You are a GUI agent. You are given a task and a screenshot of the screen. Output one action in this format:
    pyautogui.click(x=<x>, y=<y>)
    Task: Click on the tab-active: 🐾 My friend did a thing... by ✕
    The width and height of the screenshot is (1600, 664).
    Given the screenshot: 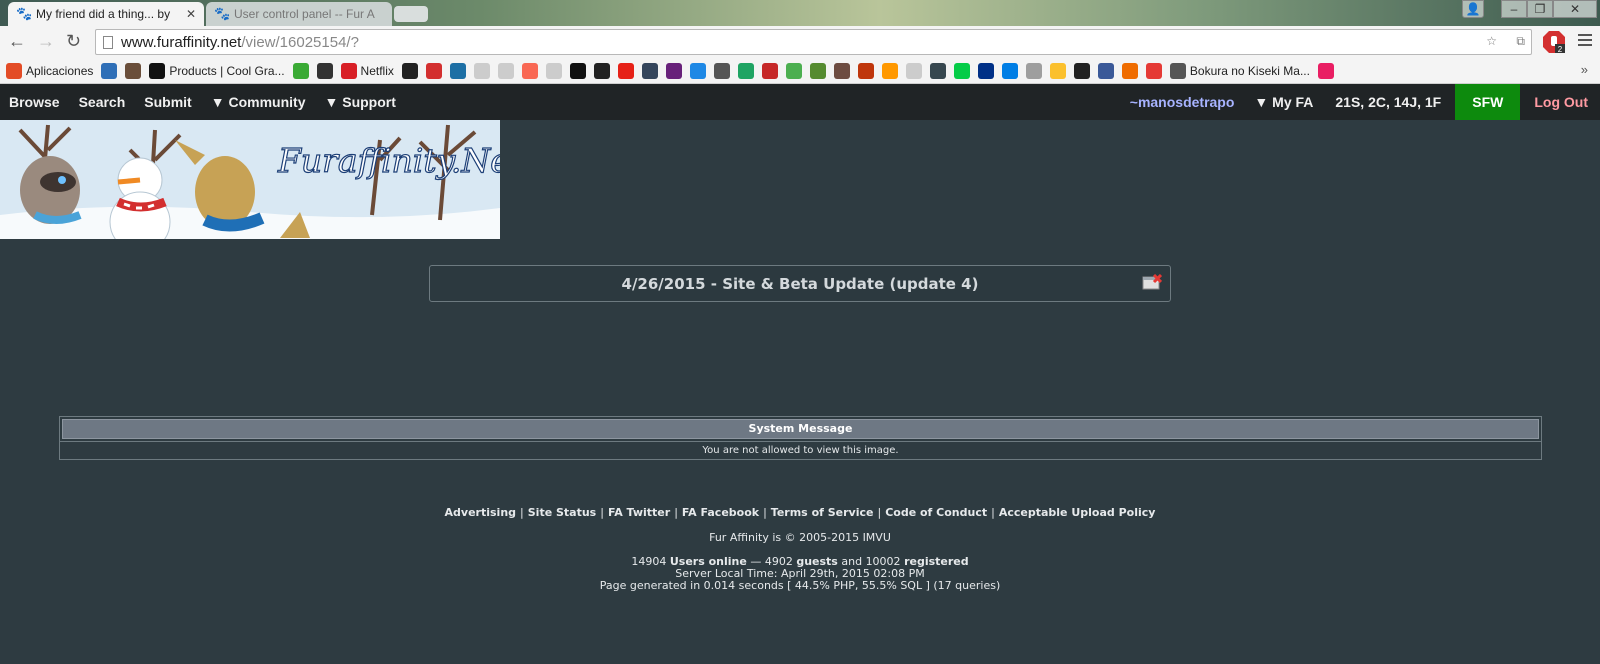 What is the action you would take?
    pyautogui.click(x=106, y=14)
    